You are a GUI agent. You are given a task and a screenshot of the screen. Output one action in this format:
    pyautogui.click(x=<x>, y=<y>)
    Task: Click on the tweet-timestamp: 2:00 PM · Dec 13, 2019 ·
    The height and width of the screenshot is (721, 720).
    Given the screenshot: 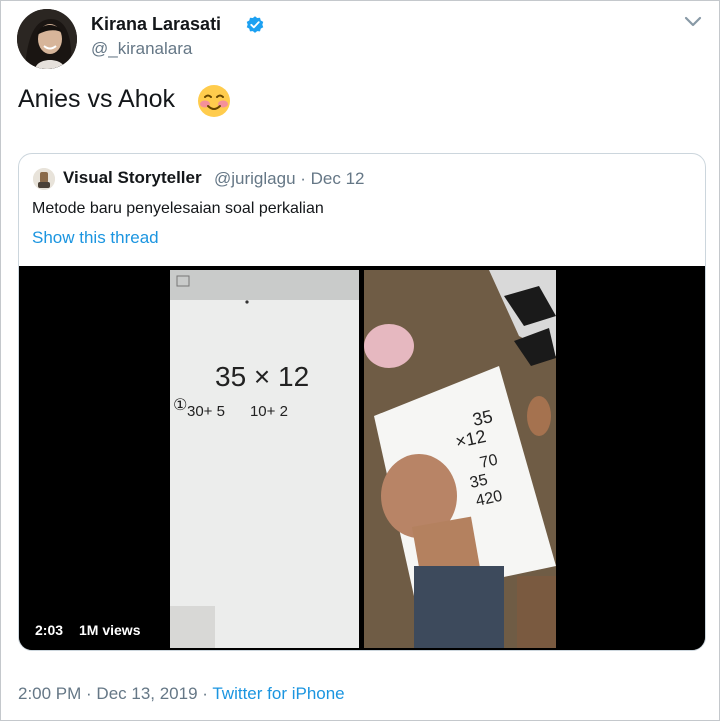 What is the action you would take?
    pyautogui.click(x=115, y=693)
    